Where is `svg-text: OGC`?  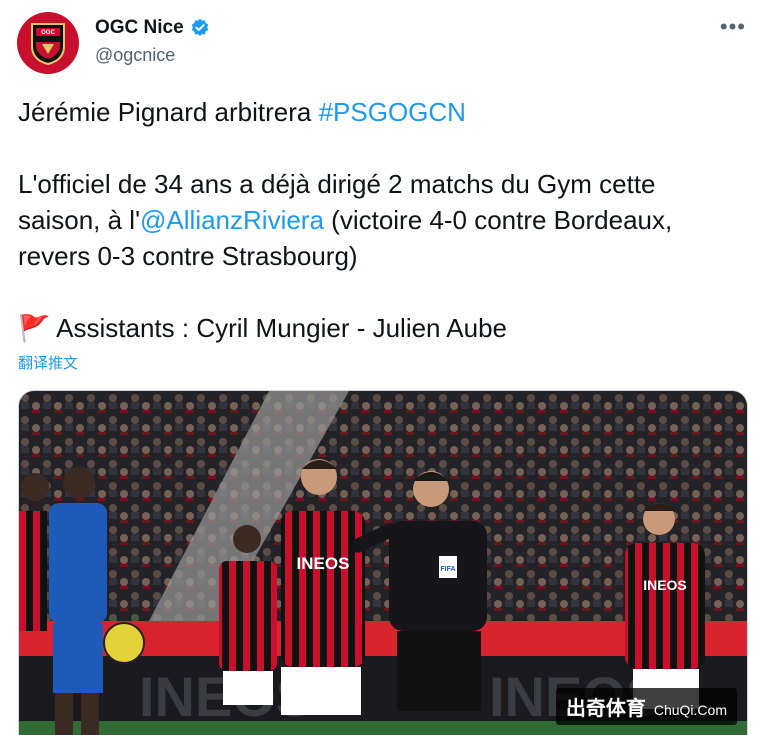
svg-text: OGC is located at coordinates (48, 33).